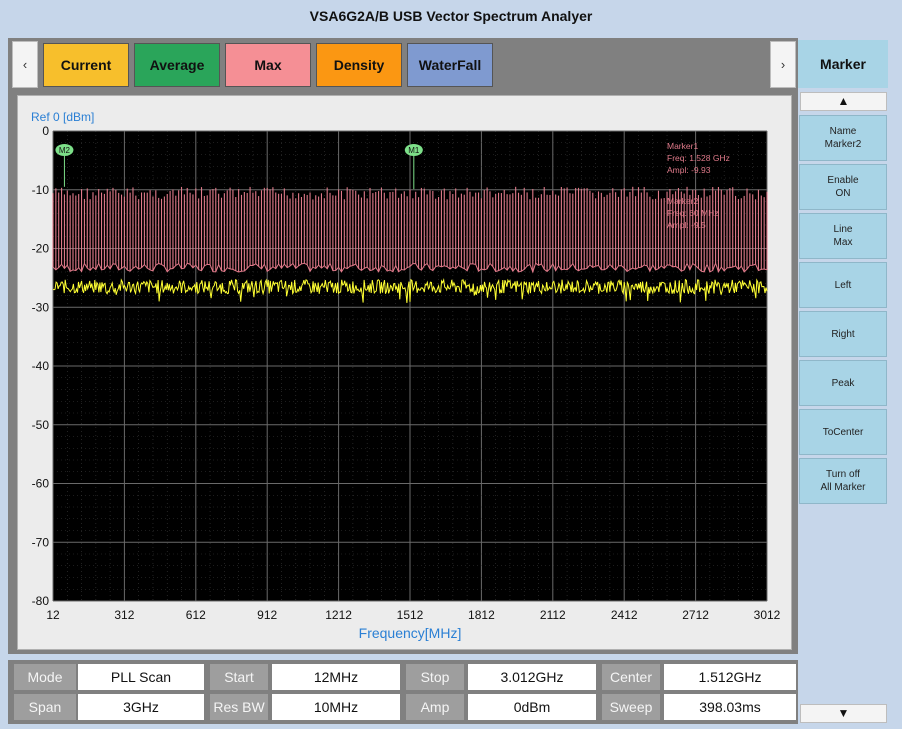 Image resolution: width=902 pixels, height=729 pixels. I want to click on start-label: Start, so click(239, 677).